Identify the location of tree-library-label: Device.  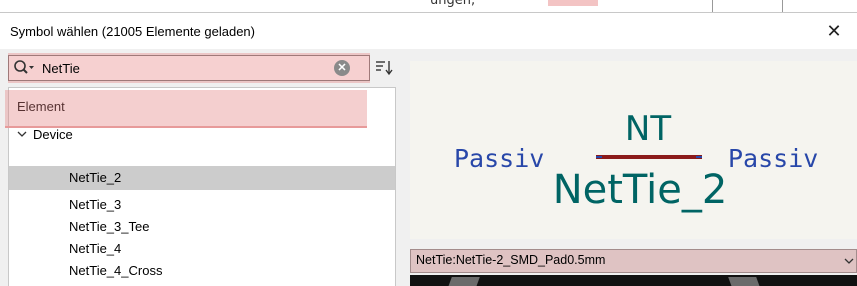
(53, 134).